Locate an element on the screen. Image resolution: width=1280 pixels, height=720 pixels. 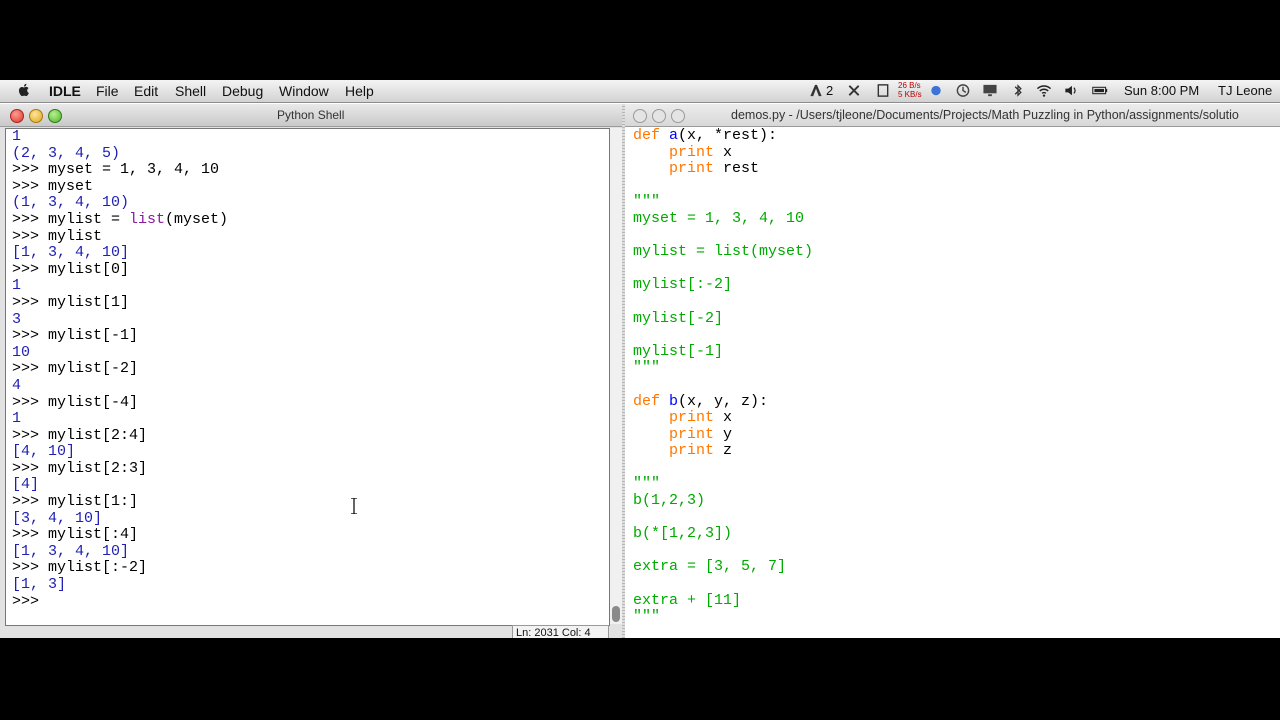
scissors-icon is located at coordinates (854, 90).